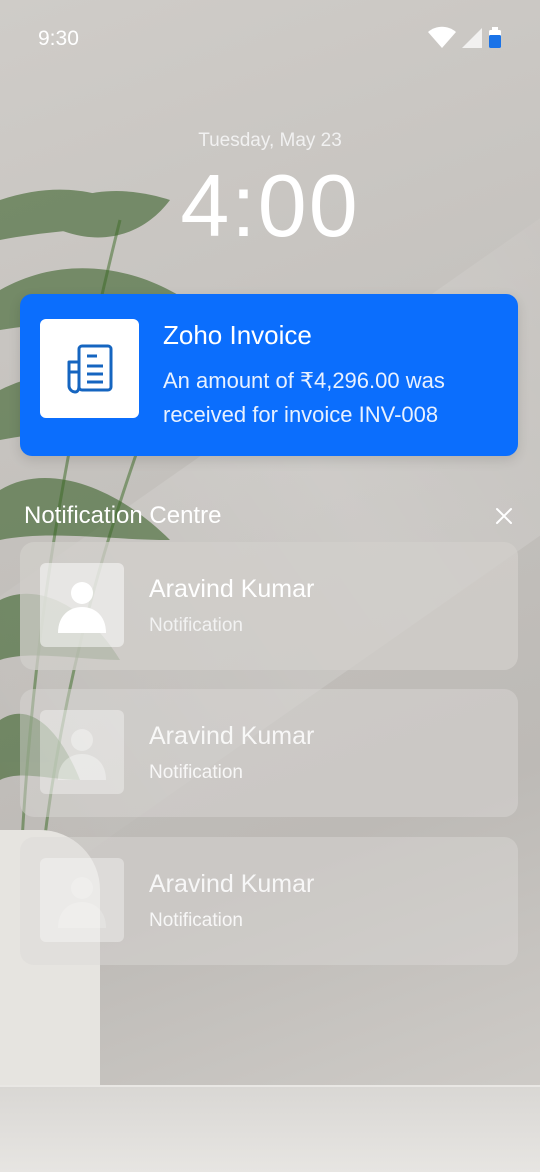 This screenshot has height=1172, width=540. What do you see at coordinates (270, 38) in the screenshot?
I see `status-bar: 9:30` at bounding box center [270, 38].